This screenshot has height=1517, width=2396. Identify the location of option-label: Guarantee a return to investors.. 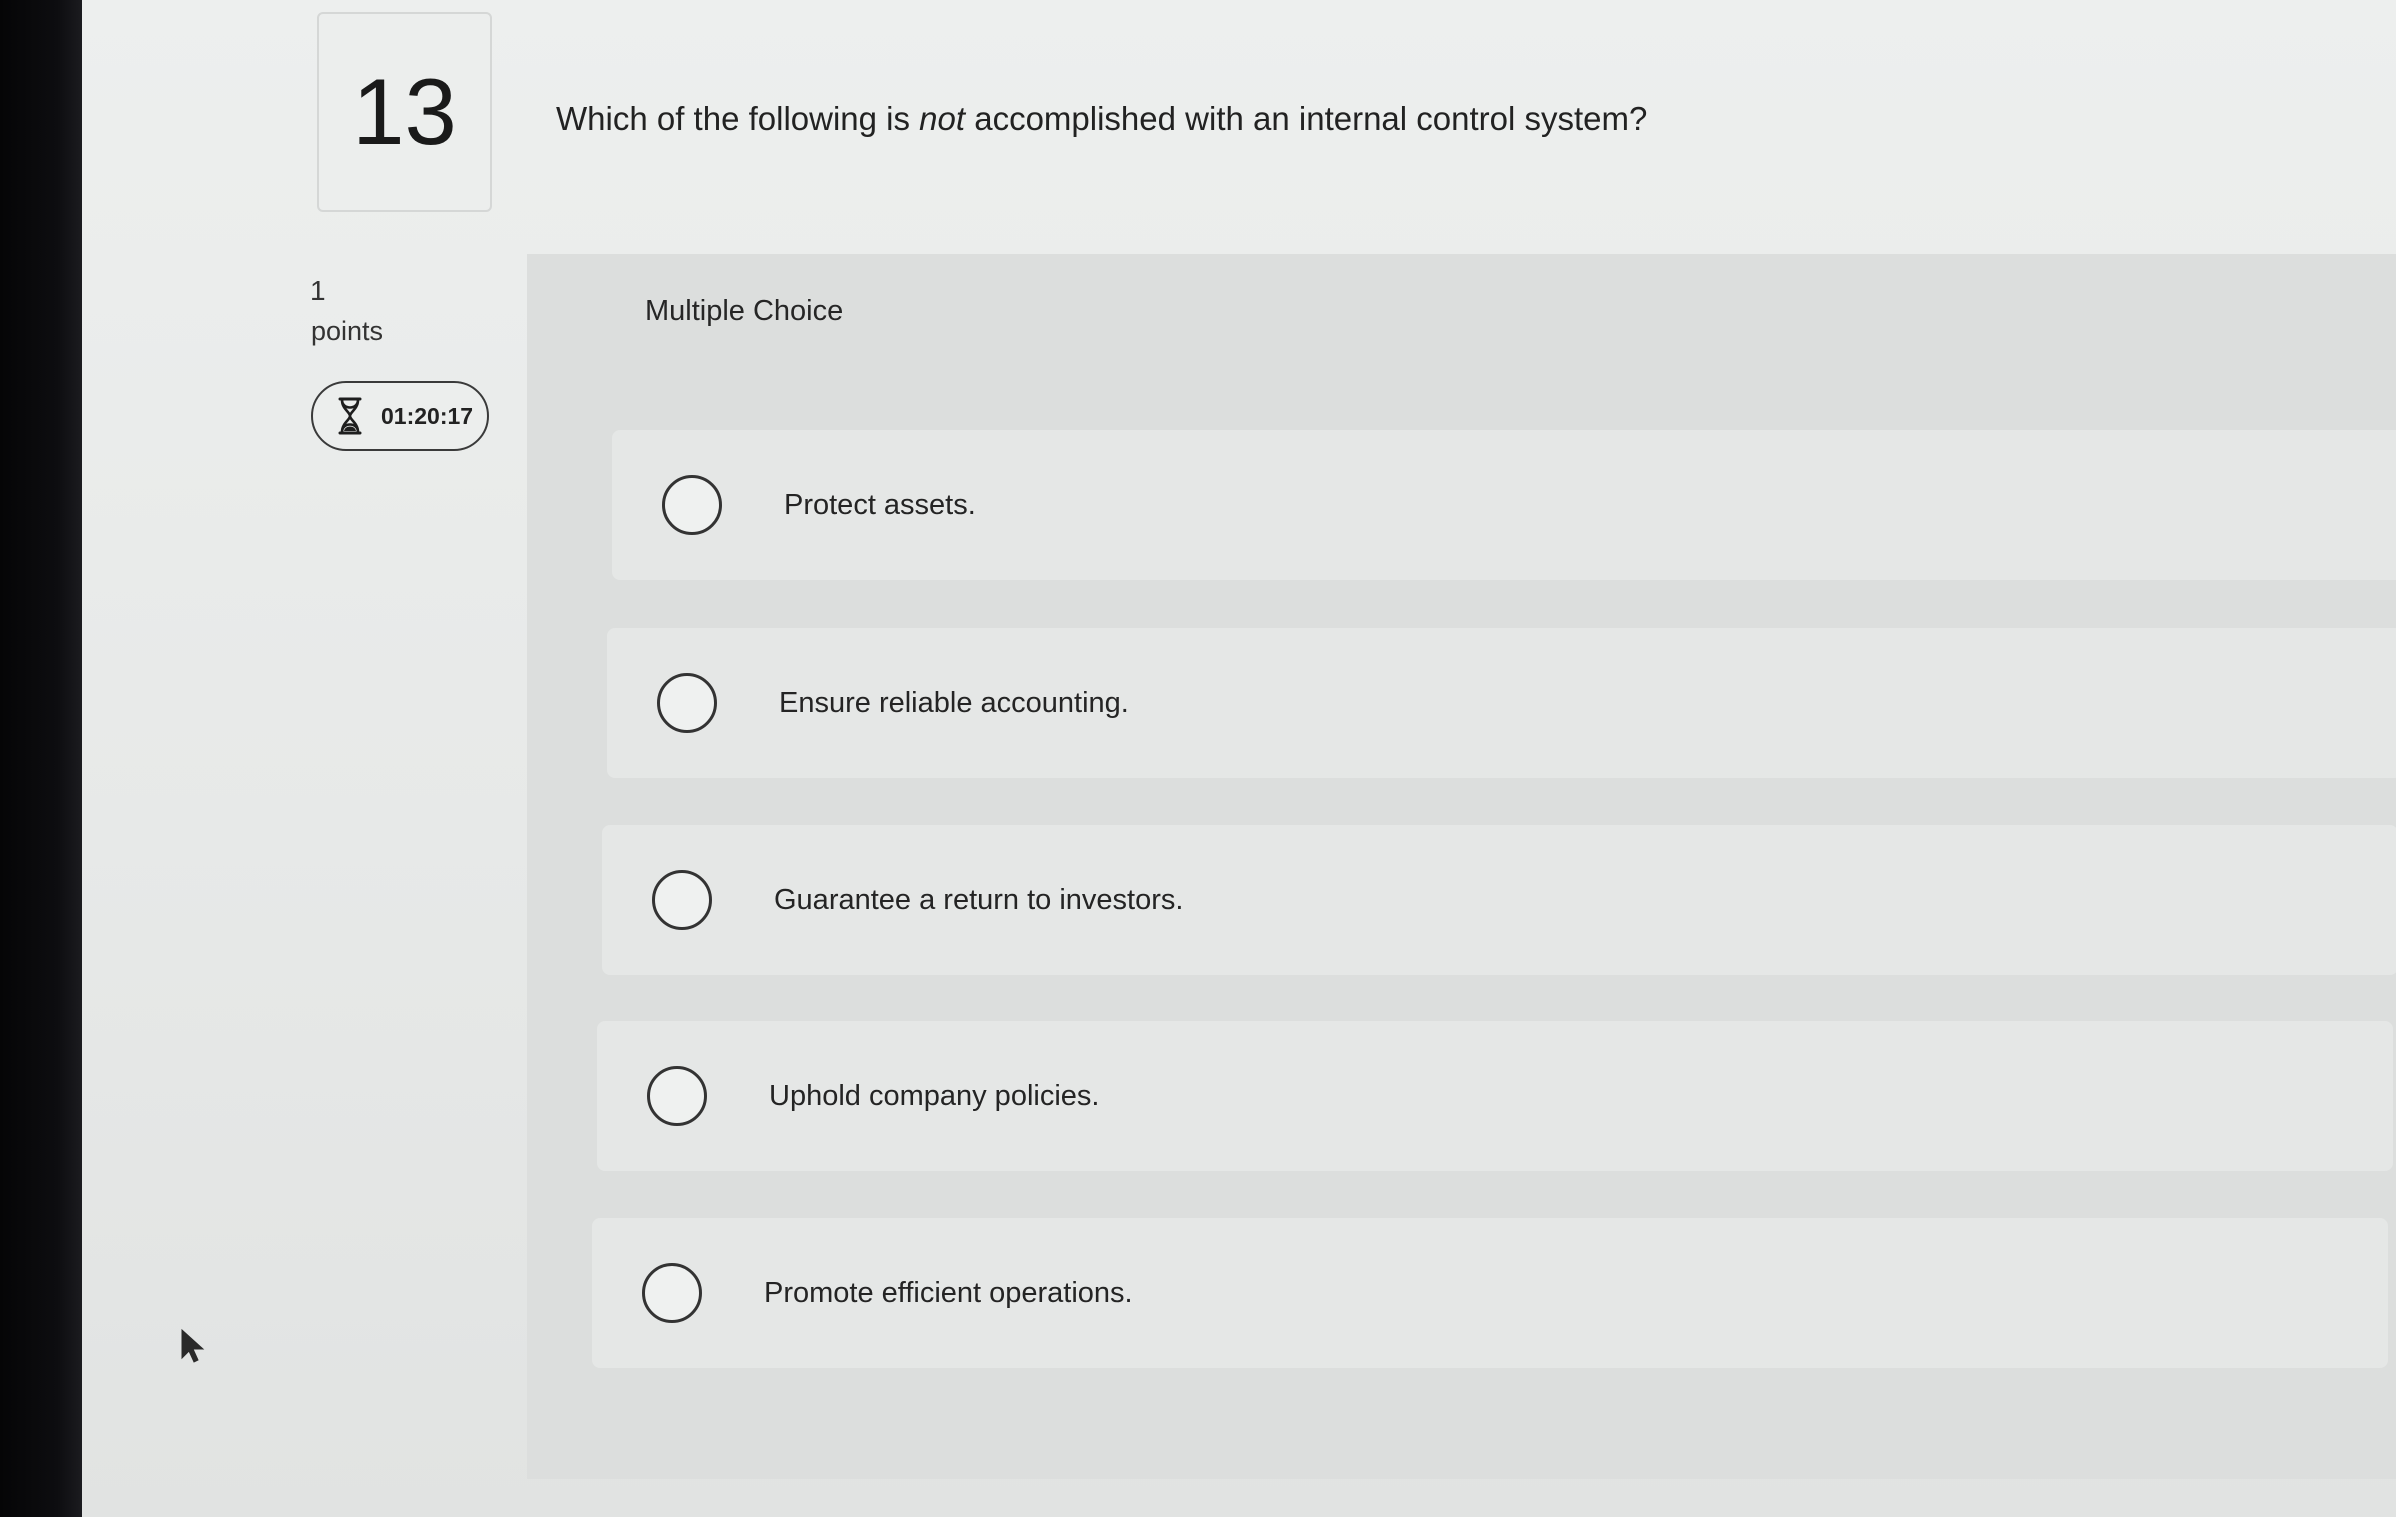
(979, 899).